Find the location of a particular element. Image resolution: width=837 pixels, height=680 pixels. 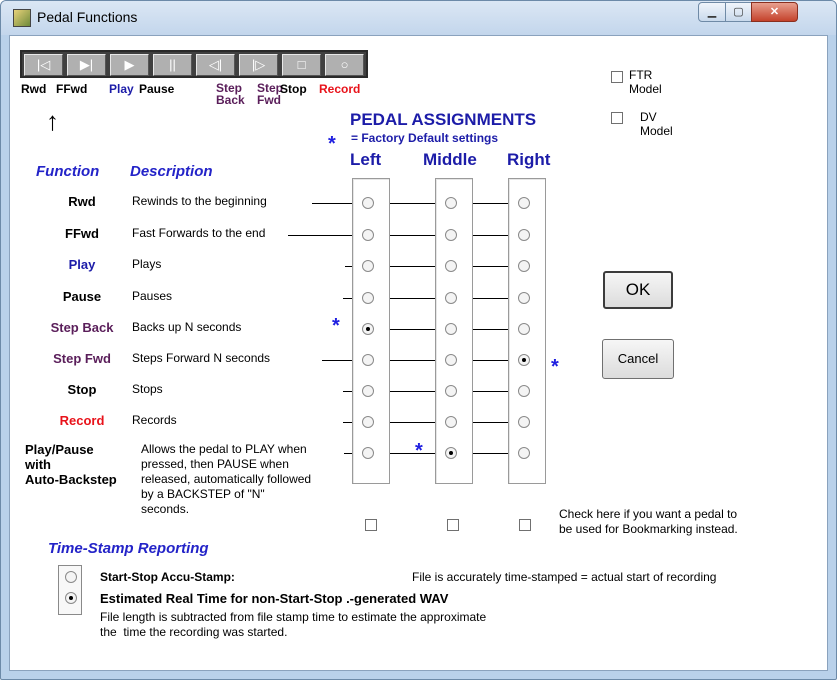

radio-row5-left is located at coordinates (368, 360).